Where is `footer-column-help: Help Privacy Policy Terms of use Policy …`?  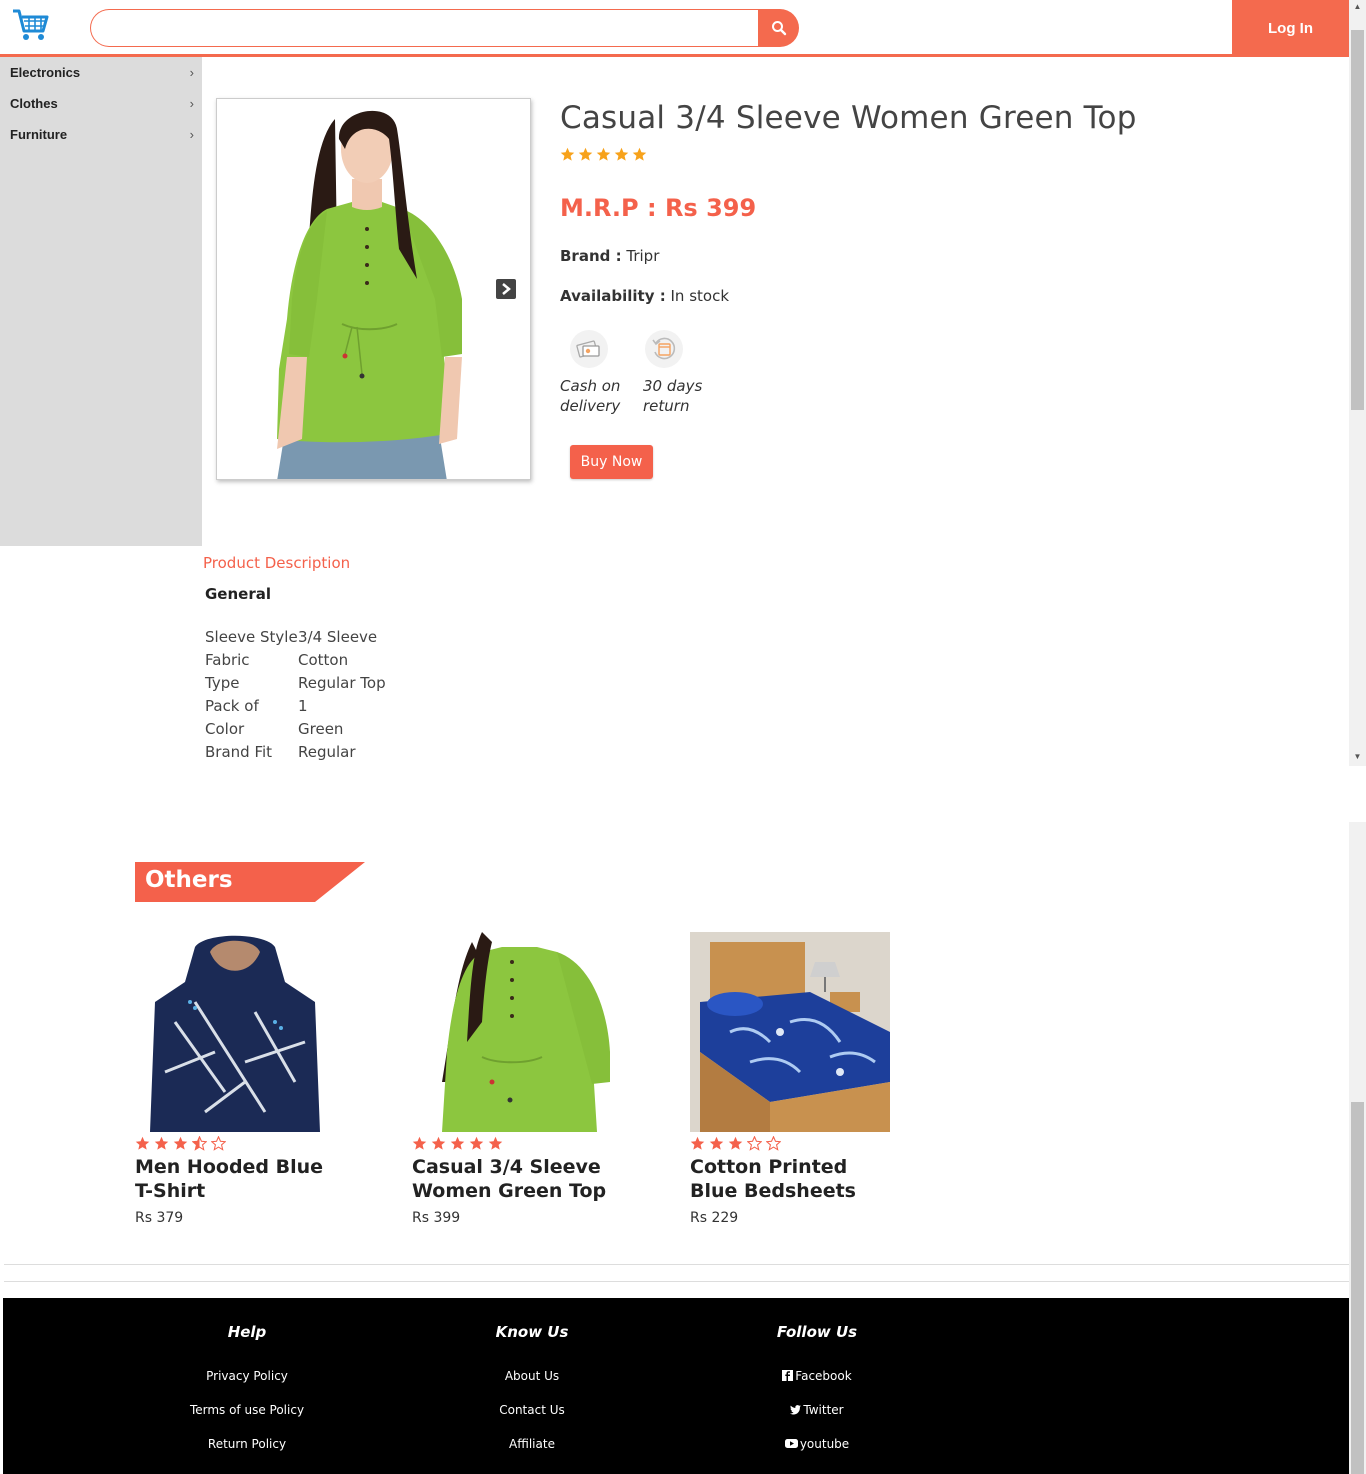
footer-column-help: Help Privacy Policy Terms of use Policy … is located at coordinates (247, 1375).